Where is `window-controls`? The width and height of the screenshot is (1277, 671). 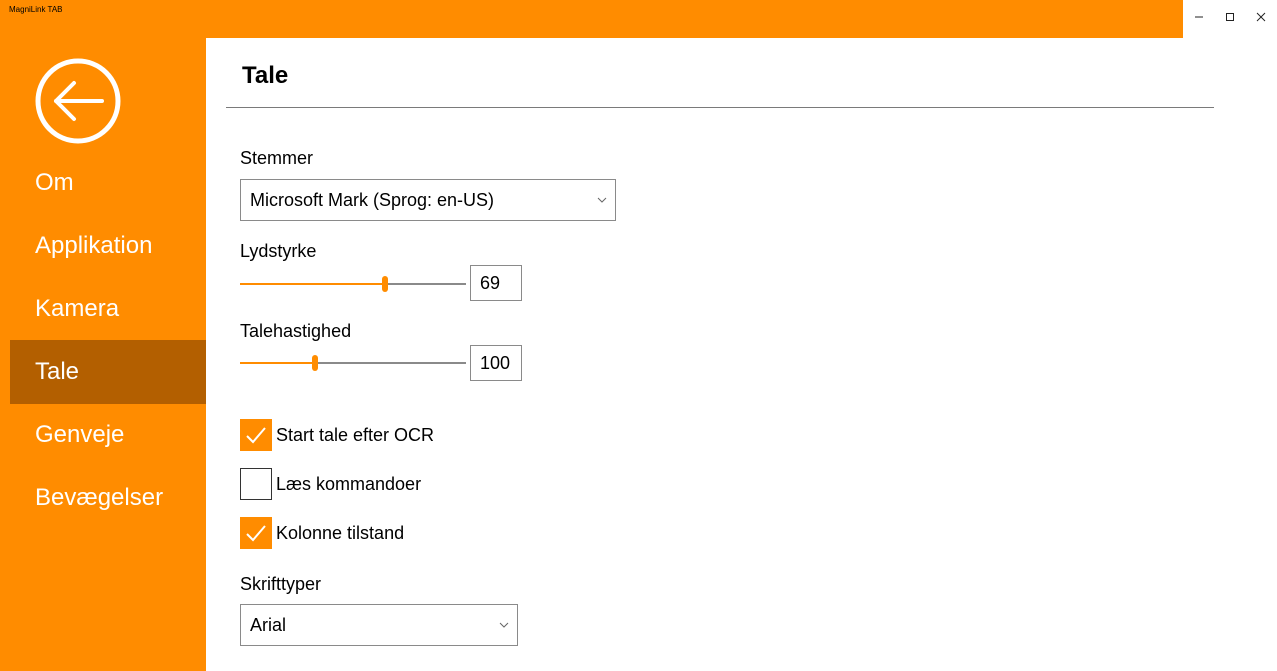 window-controls is located at coordinates (1230, 19).